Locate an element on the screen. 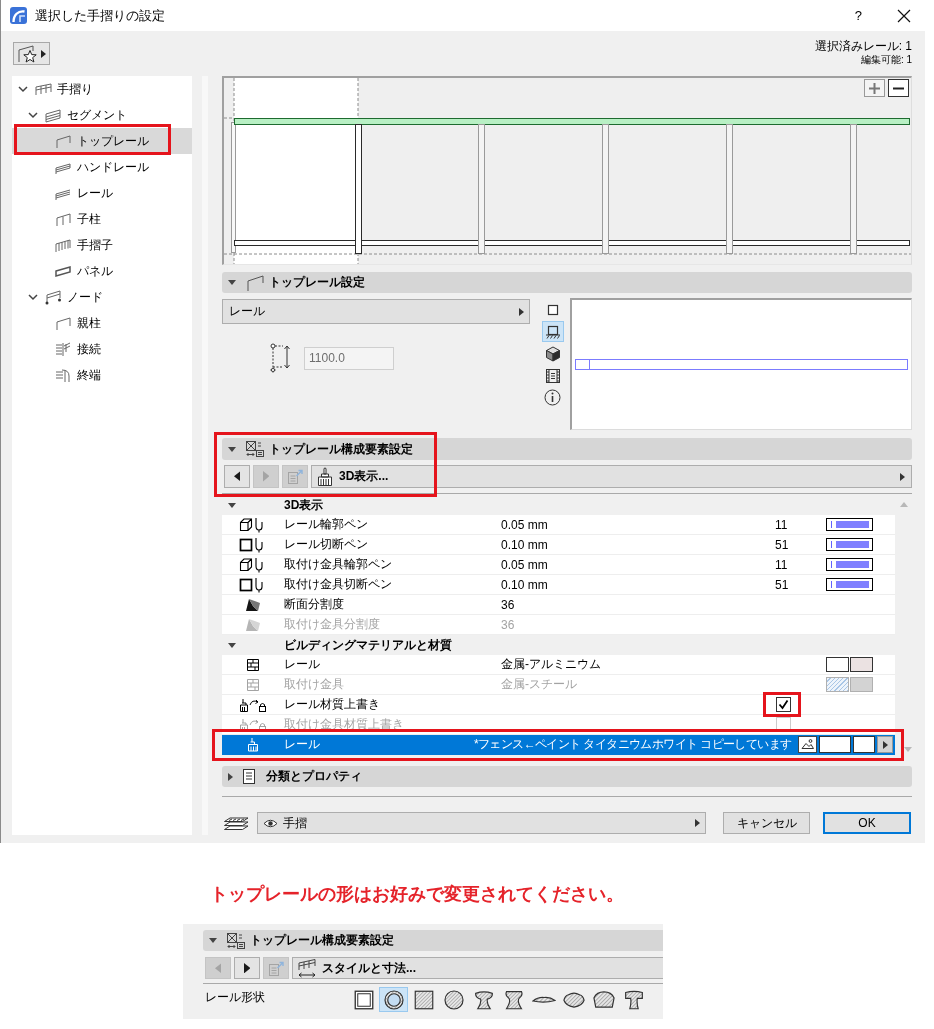 Image resolution: width=934 pixels, height=1029 pixels. group-title: 3D表示 is located at coordinates (304, 505).